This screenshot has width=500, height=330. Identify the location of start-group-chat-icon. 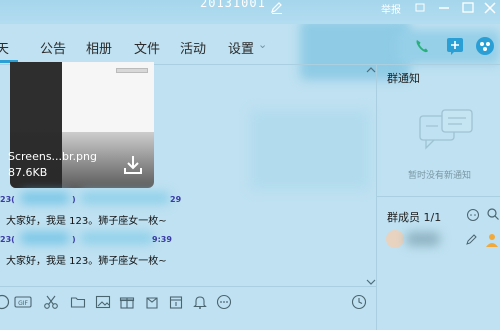
(455, 46).